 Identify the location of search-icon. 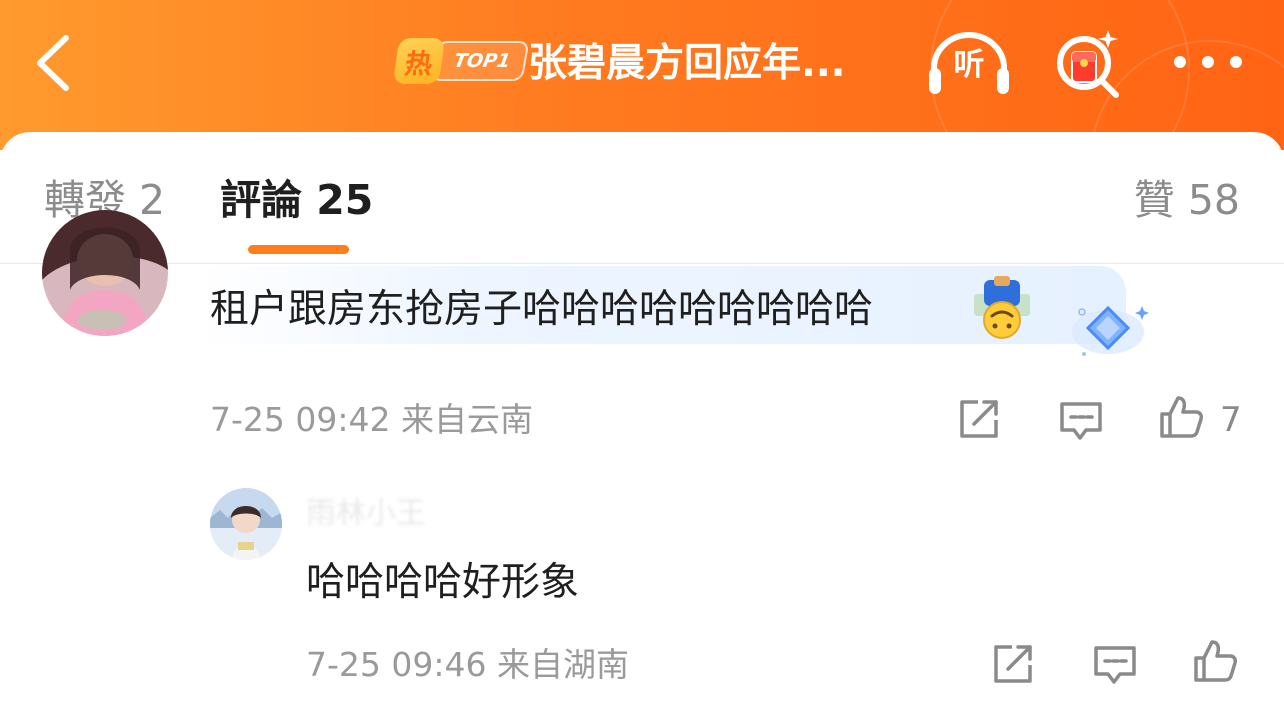
(1088, 64).